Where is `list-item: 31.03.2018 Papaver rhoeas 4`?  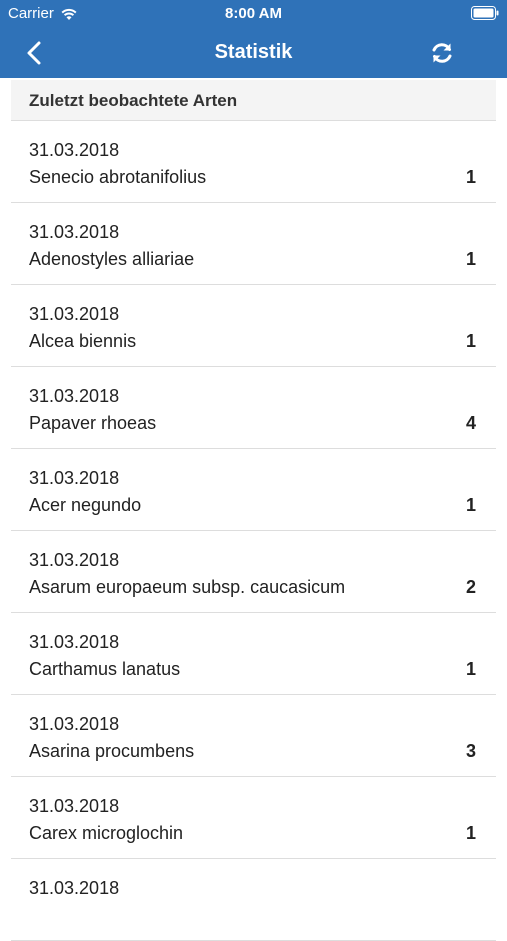 list-item: 31.03.2018 Papaver rhoeas 4 is located at coordinates (253, 408).